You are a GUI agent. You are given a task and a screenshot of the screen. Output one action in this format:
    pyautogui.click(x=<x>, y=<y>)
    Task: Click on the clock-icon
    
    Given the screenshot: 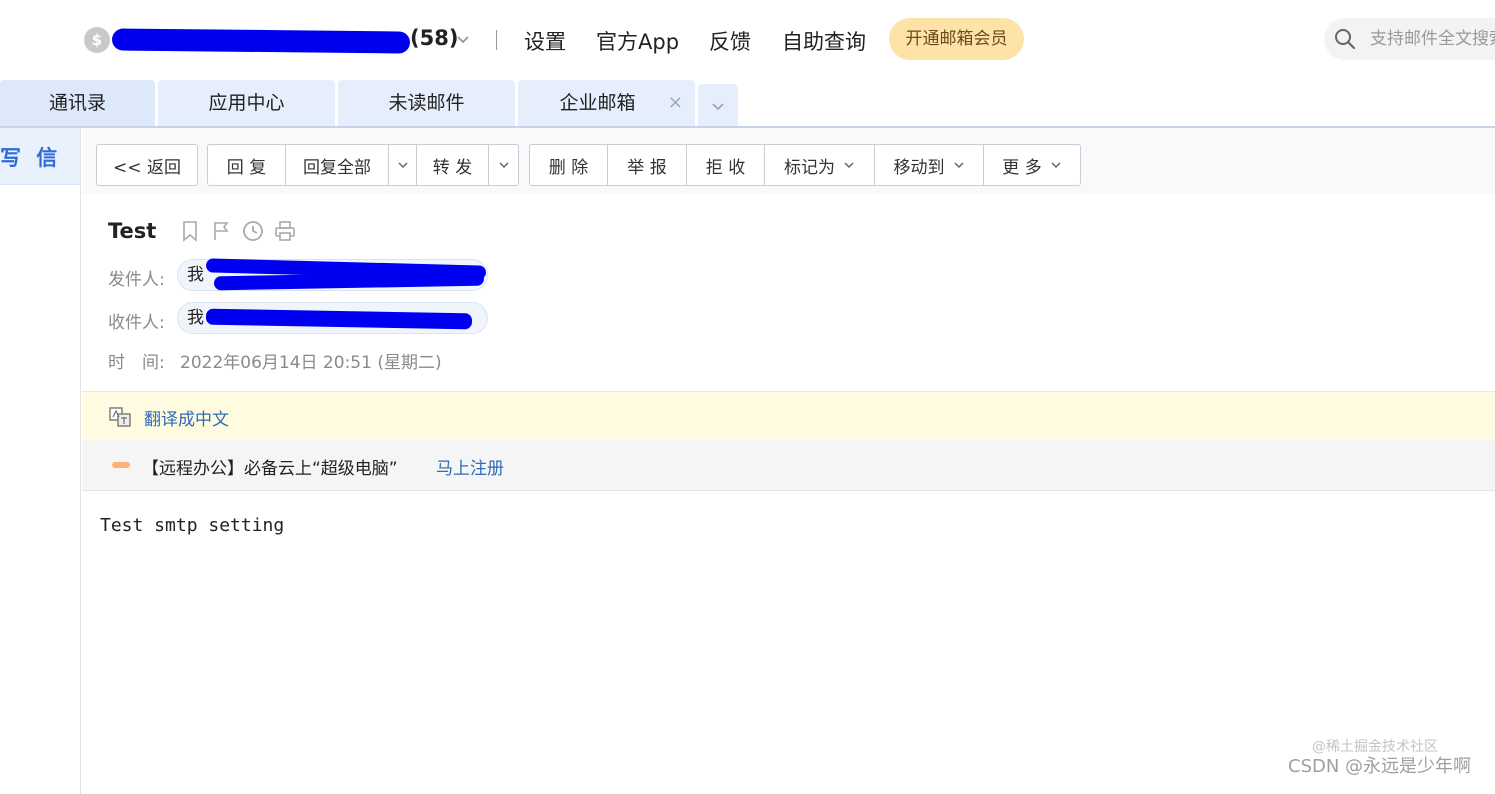 What is the action you would take?
    pyautogui.click(x=253, y=231)
    